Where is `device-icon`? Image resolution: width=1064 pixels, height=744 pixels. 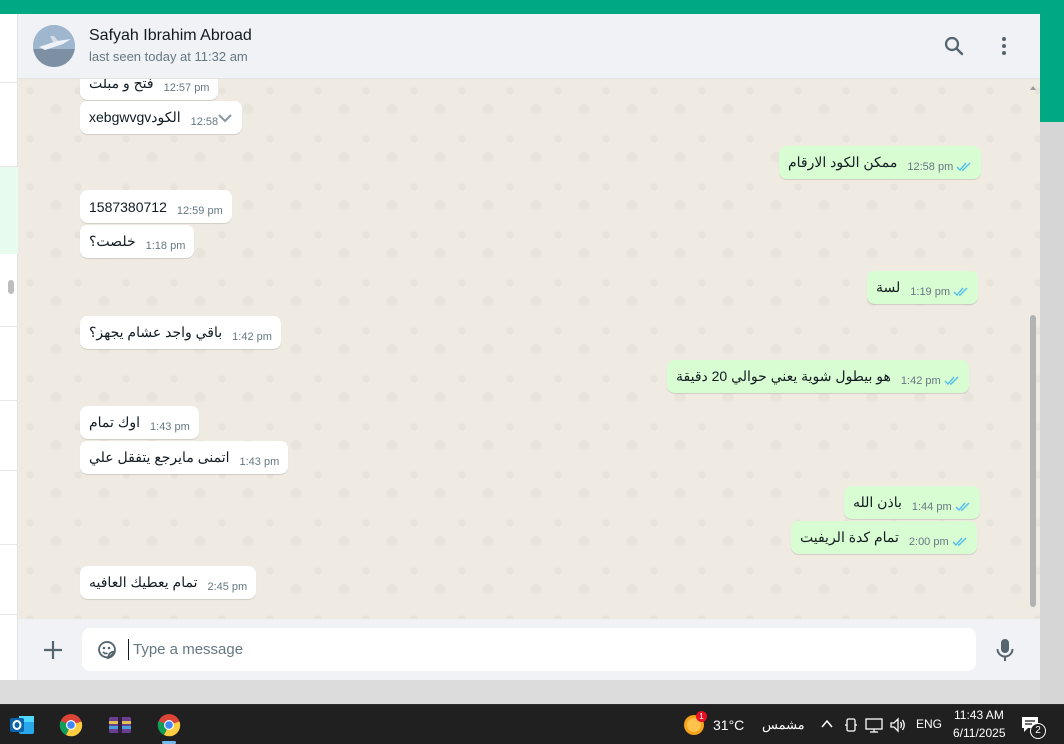
device-icon is located at coordinates (851, 725).